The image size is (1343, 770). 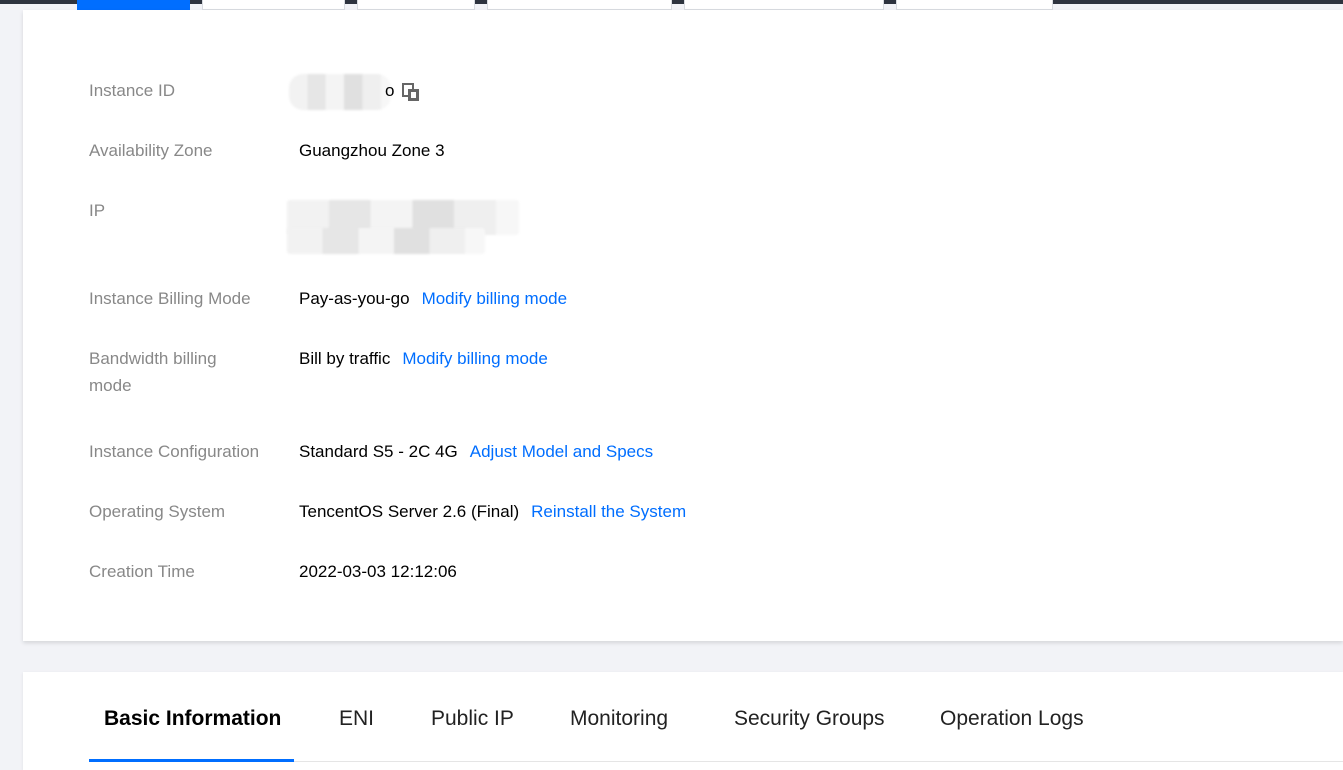 What do you see at coordinates (475, 358) in the screenshot?
I see `modify-bandwidth-billing-link: Modify billing mode` at bounding box center [475, 358].